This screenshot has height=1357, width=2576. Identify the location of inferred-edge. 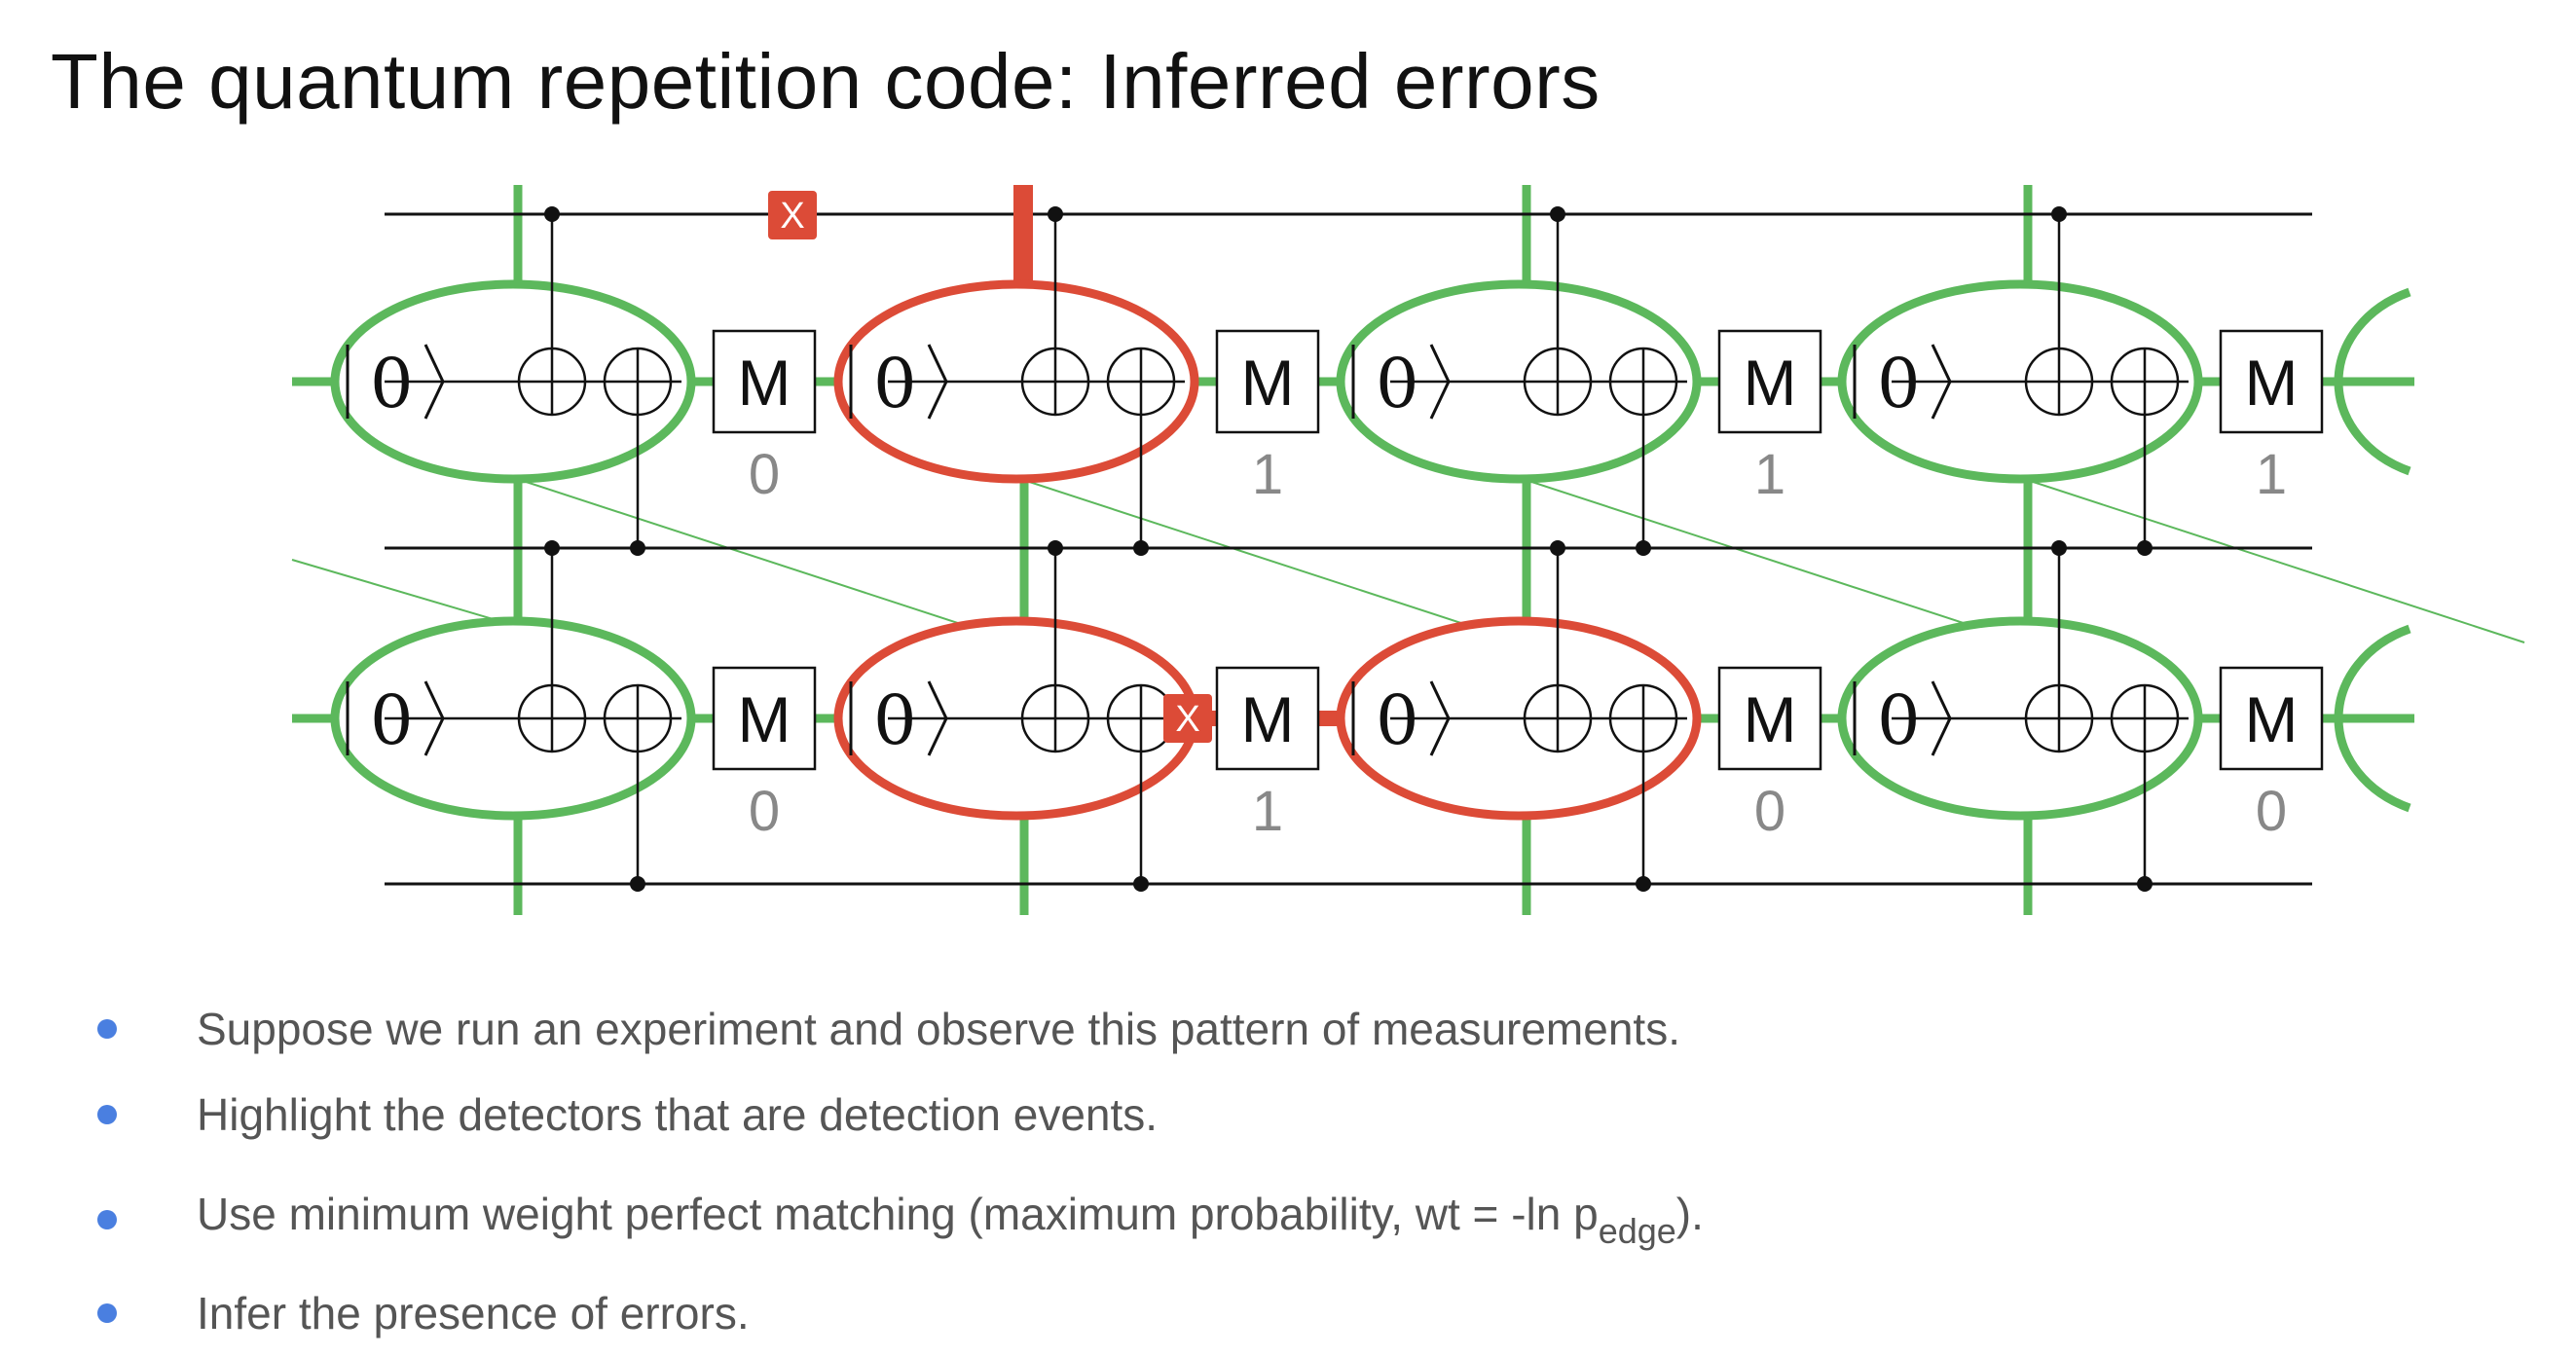
(1023, 239).